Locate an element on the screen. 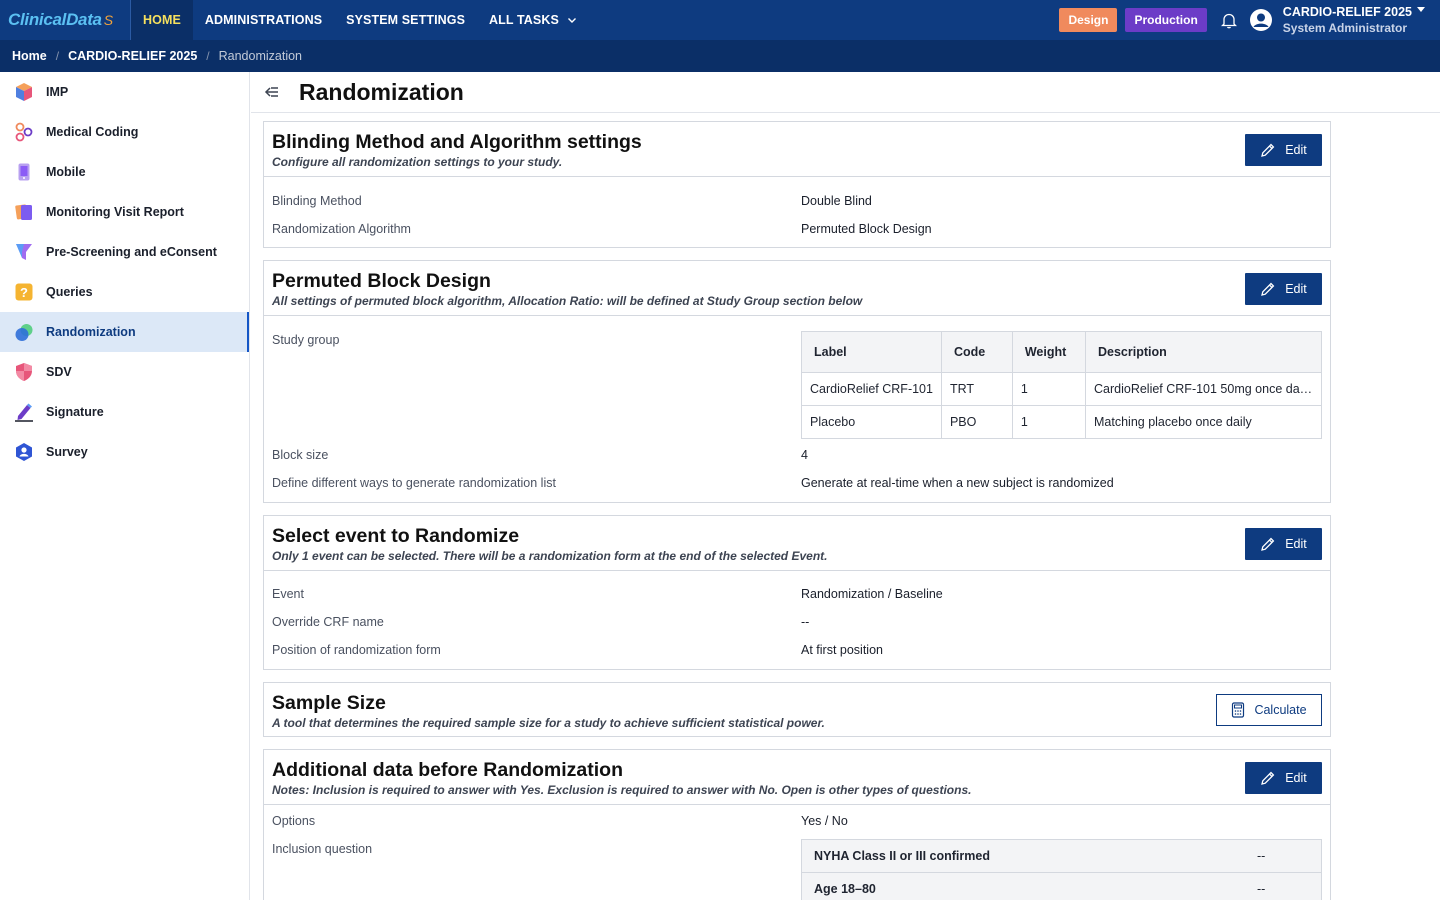 This screenshot has width=1440, height=900. field-label: Randomization Algorithm is located at coordinates (341, 229).